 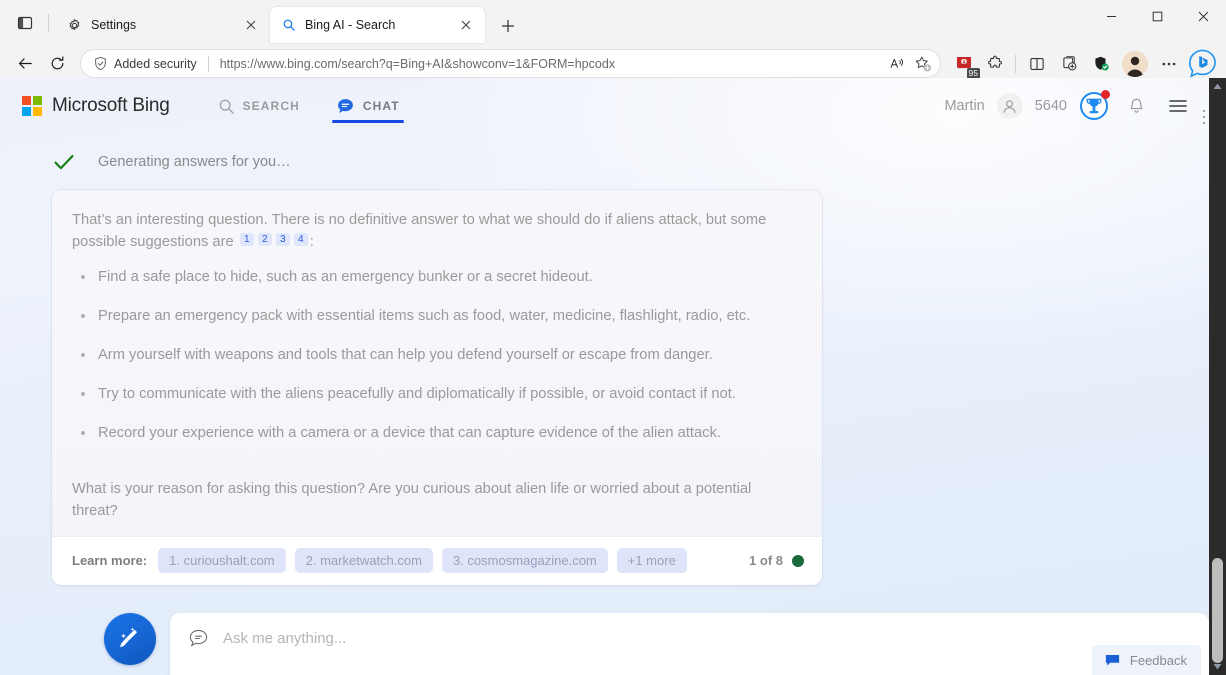 I want to click on shield-check-icon, so click(x=1102, y=63).